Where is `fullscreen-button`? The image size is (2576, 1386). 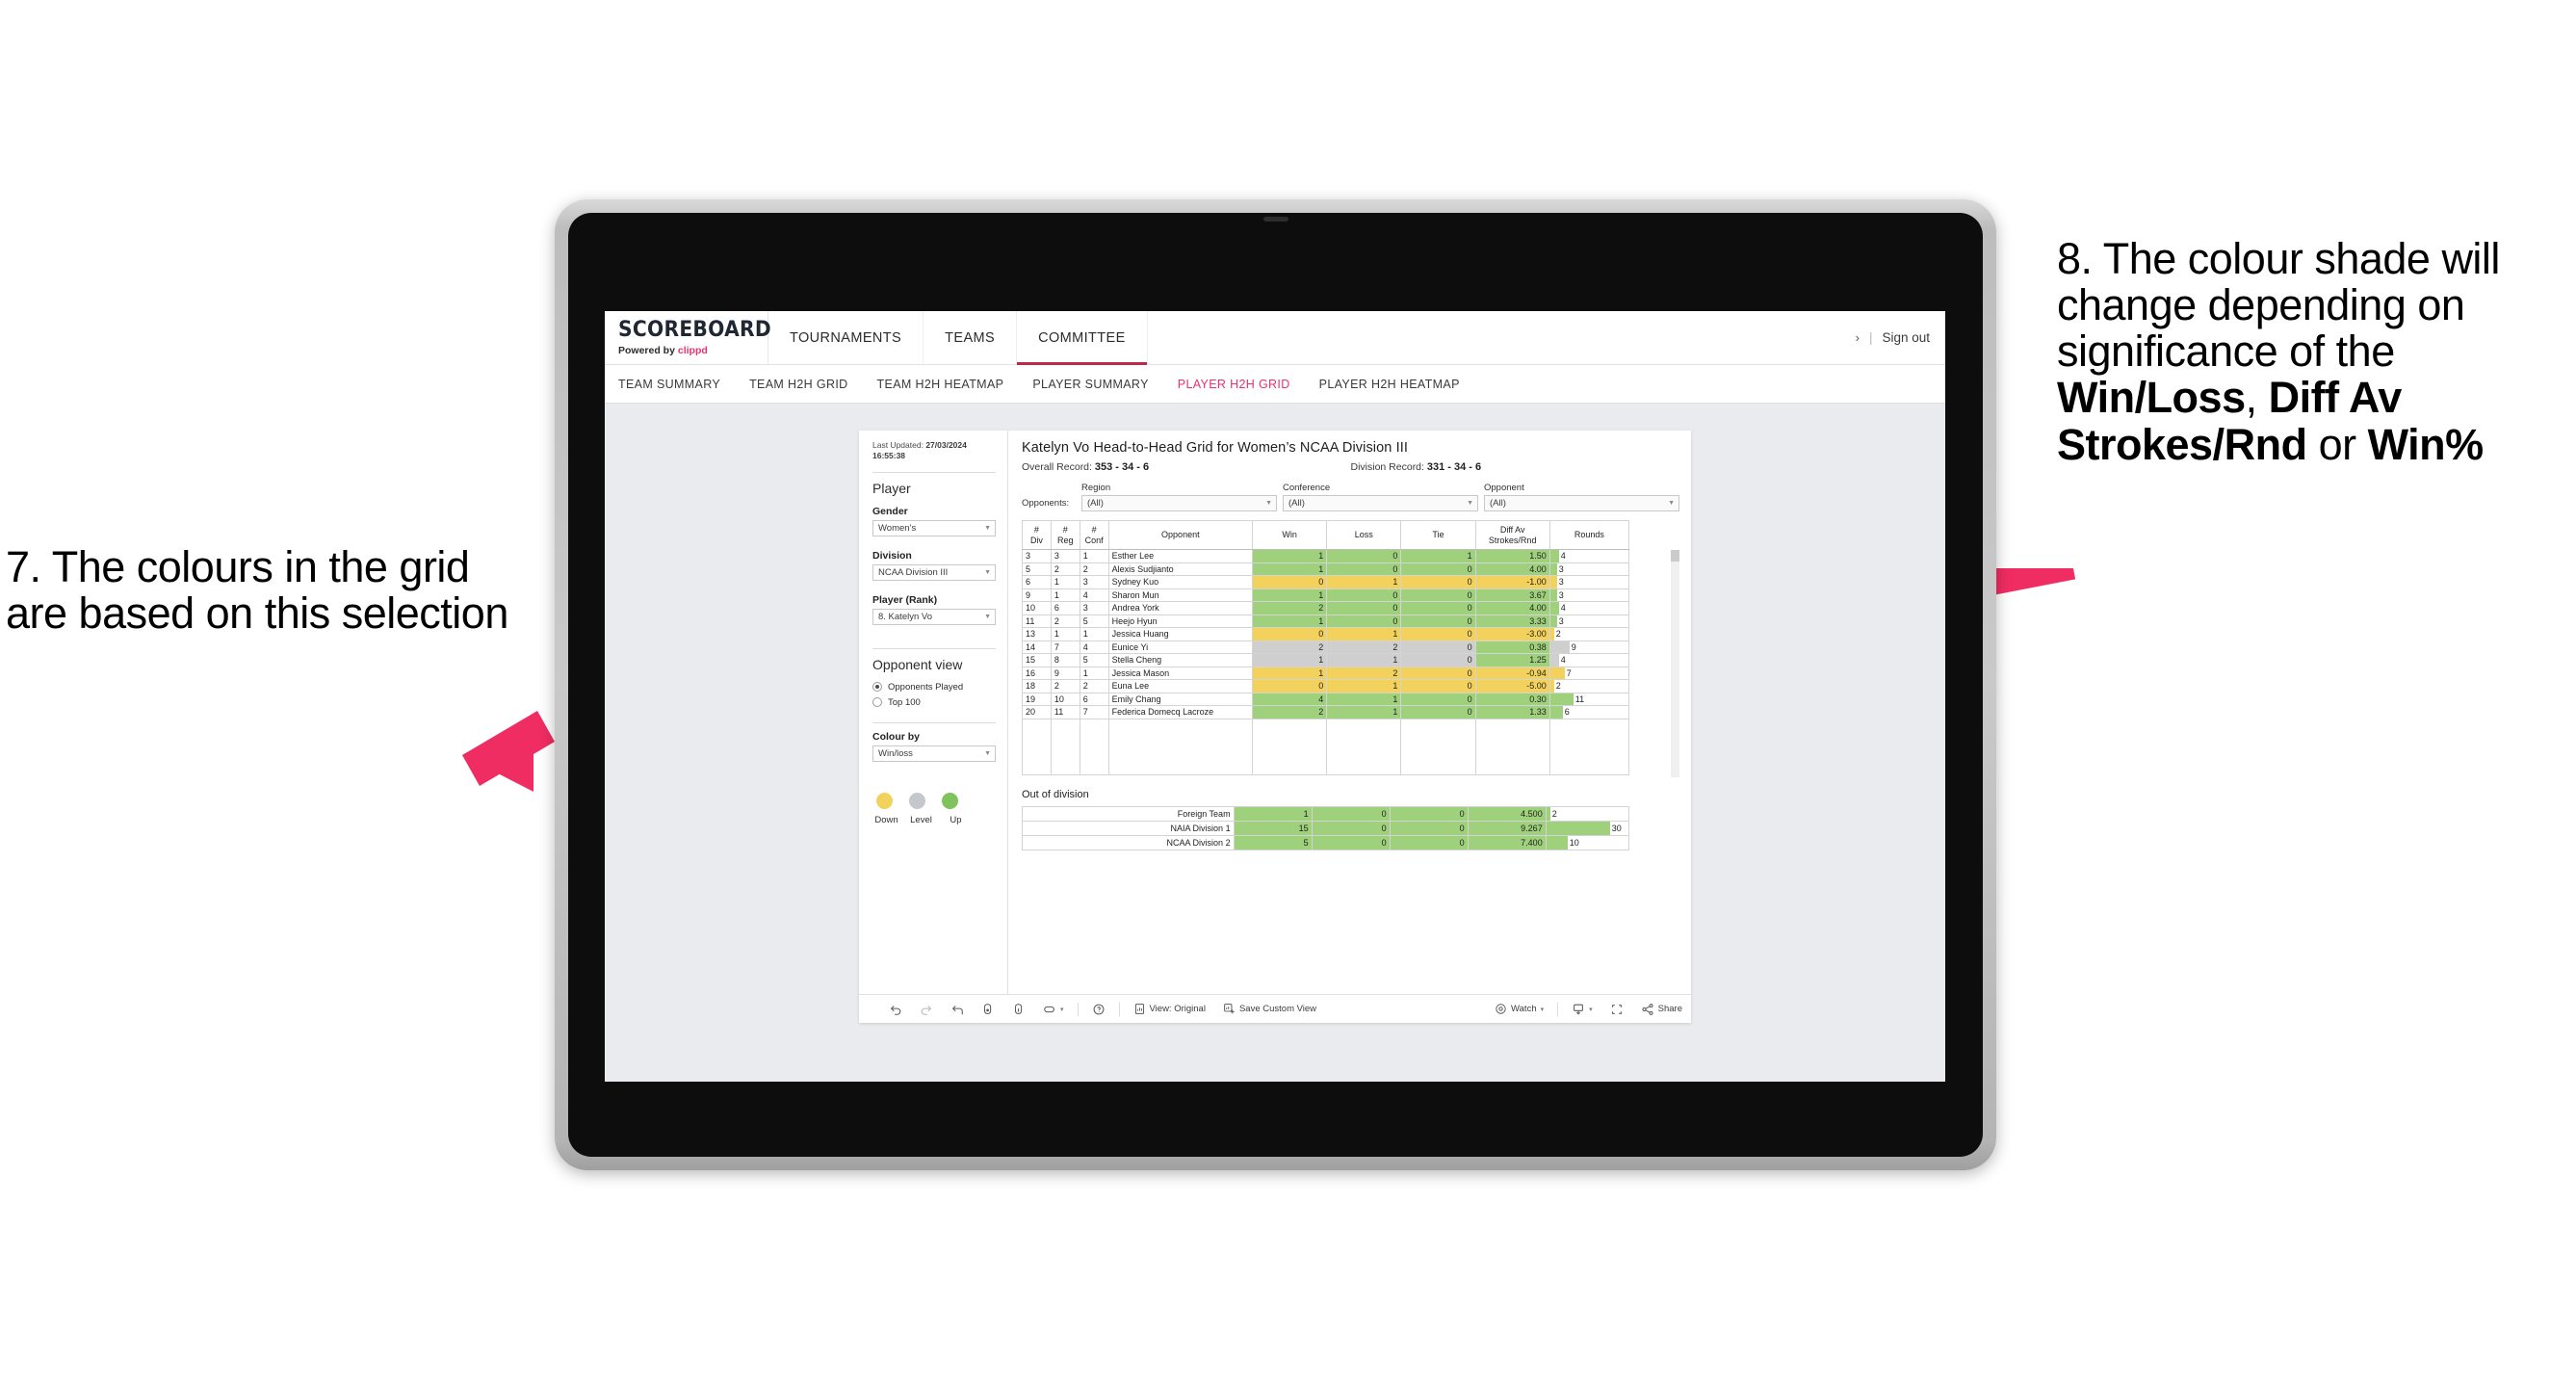
fullscreen-button is located at coordinates (1616, 1009).